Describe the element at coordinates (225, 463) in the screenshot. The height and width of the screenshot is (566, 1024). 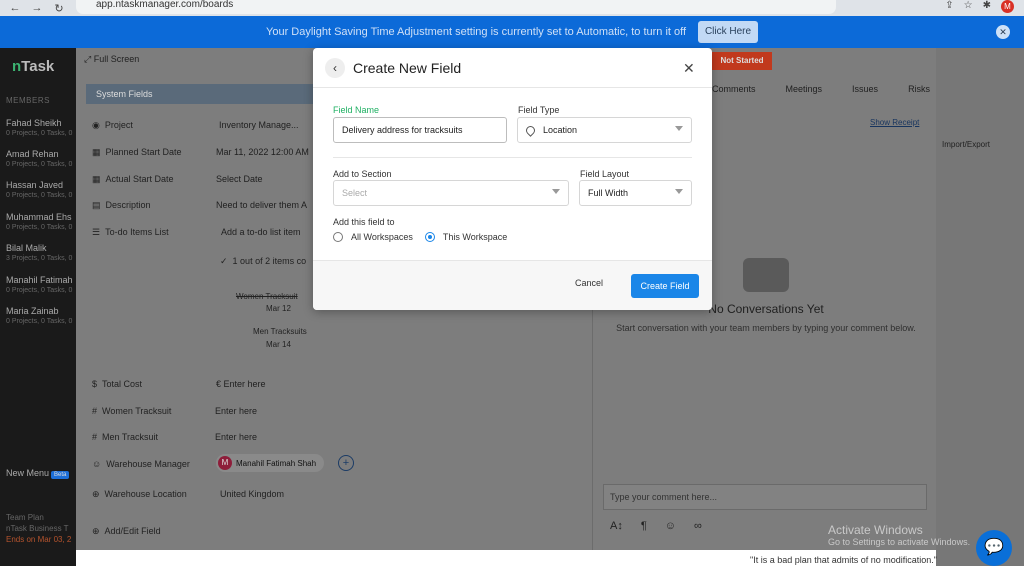
I see `avatar: M` at that location.